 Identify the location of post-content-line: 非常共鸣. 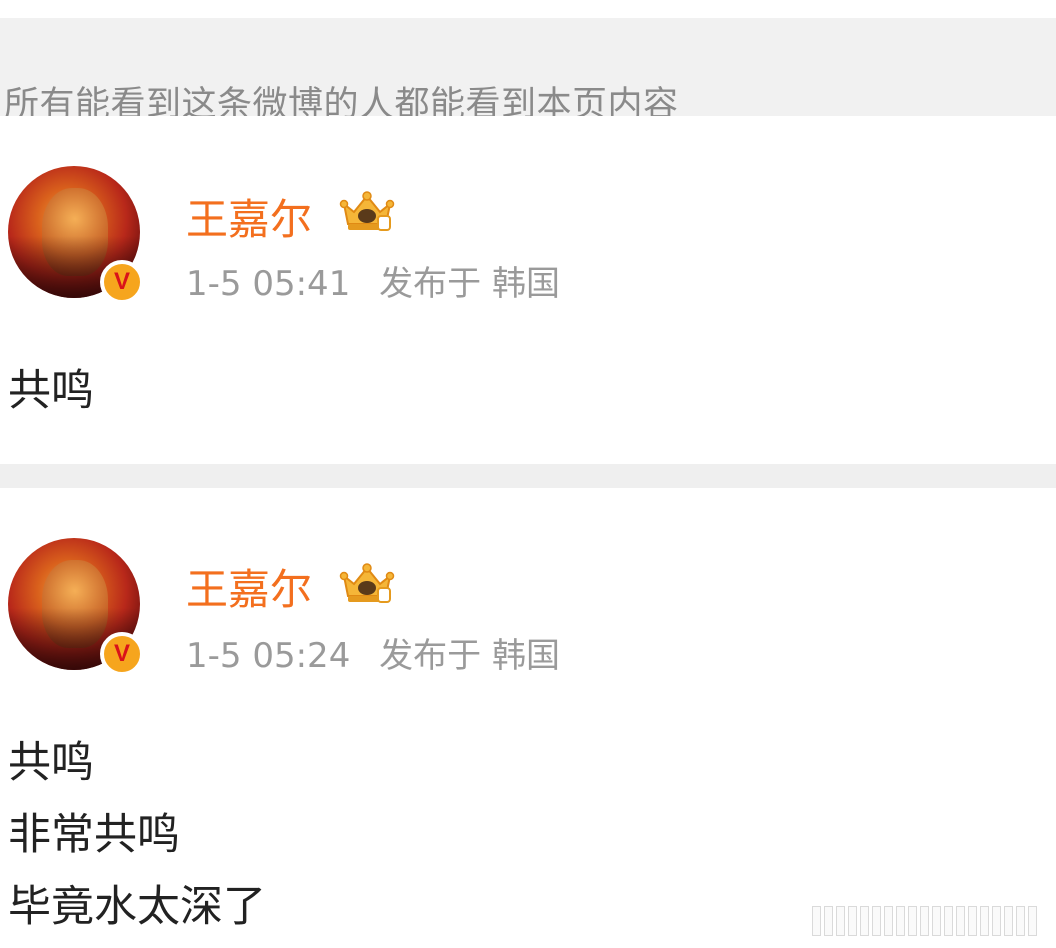
(94, 835).